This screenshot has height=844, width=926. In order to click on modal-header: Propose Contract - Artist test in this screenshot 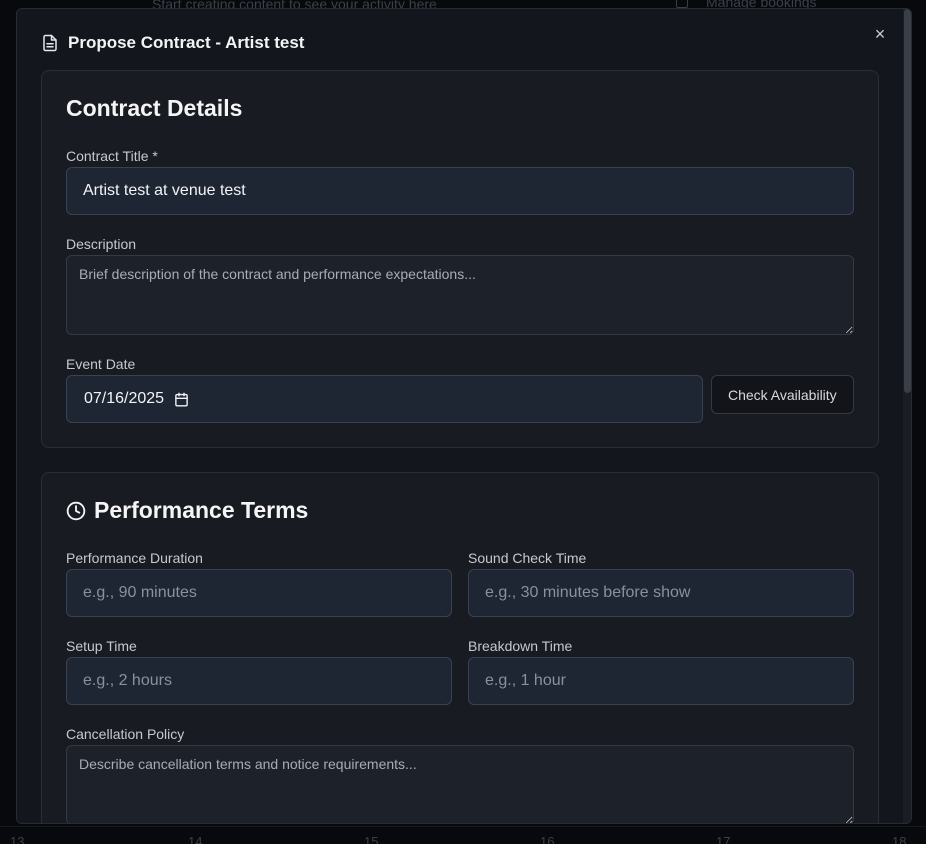, I will do `click(172, 43)`.